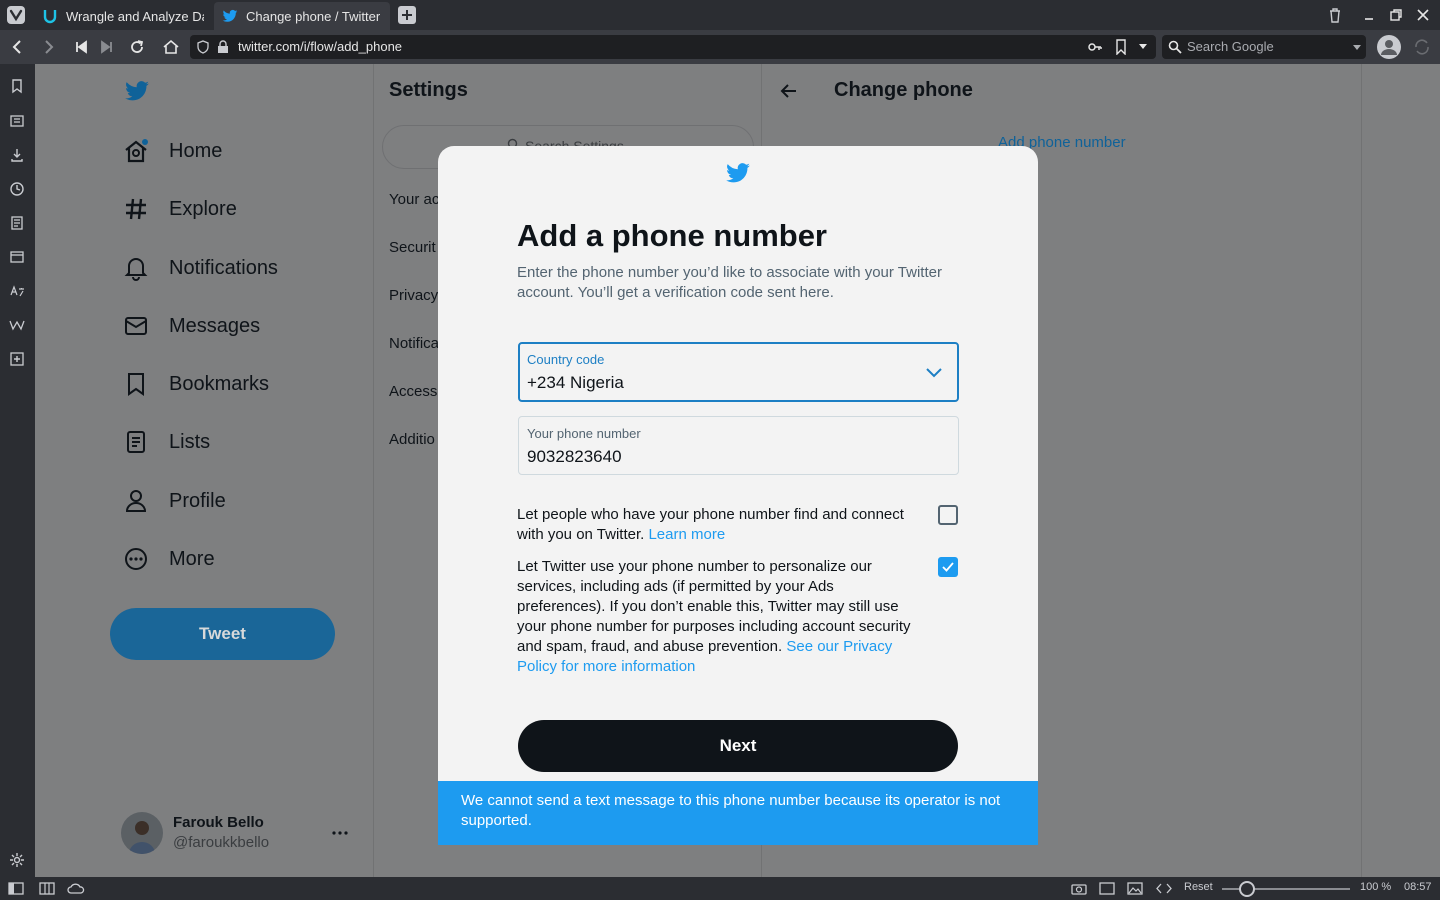 The image size is (1440, 900). I want to click on images-toggle-icon, so click(1135, 888).